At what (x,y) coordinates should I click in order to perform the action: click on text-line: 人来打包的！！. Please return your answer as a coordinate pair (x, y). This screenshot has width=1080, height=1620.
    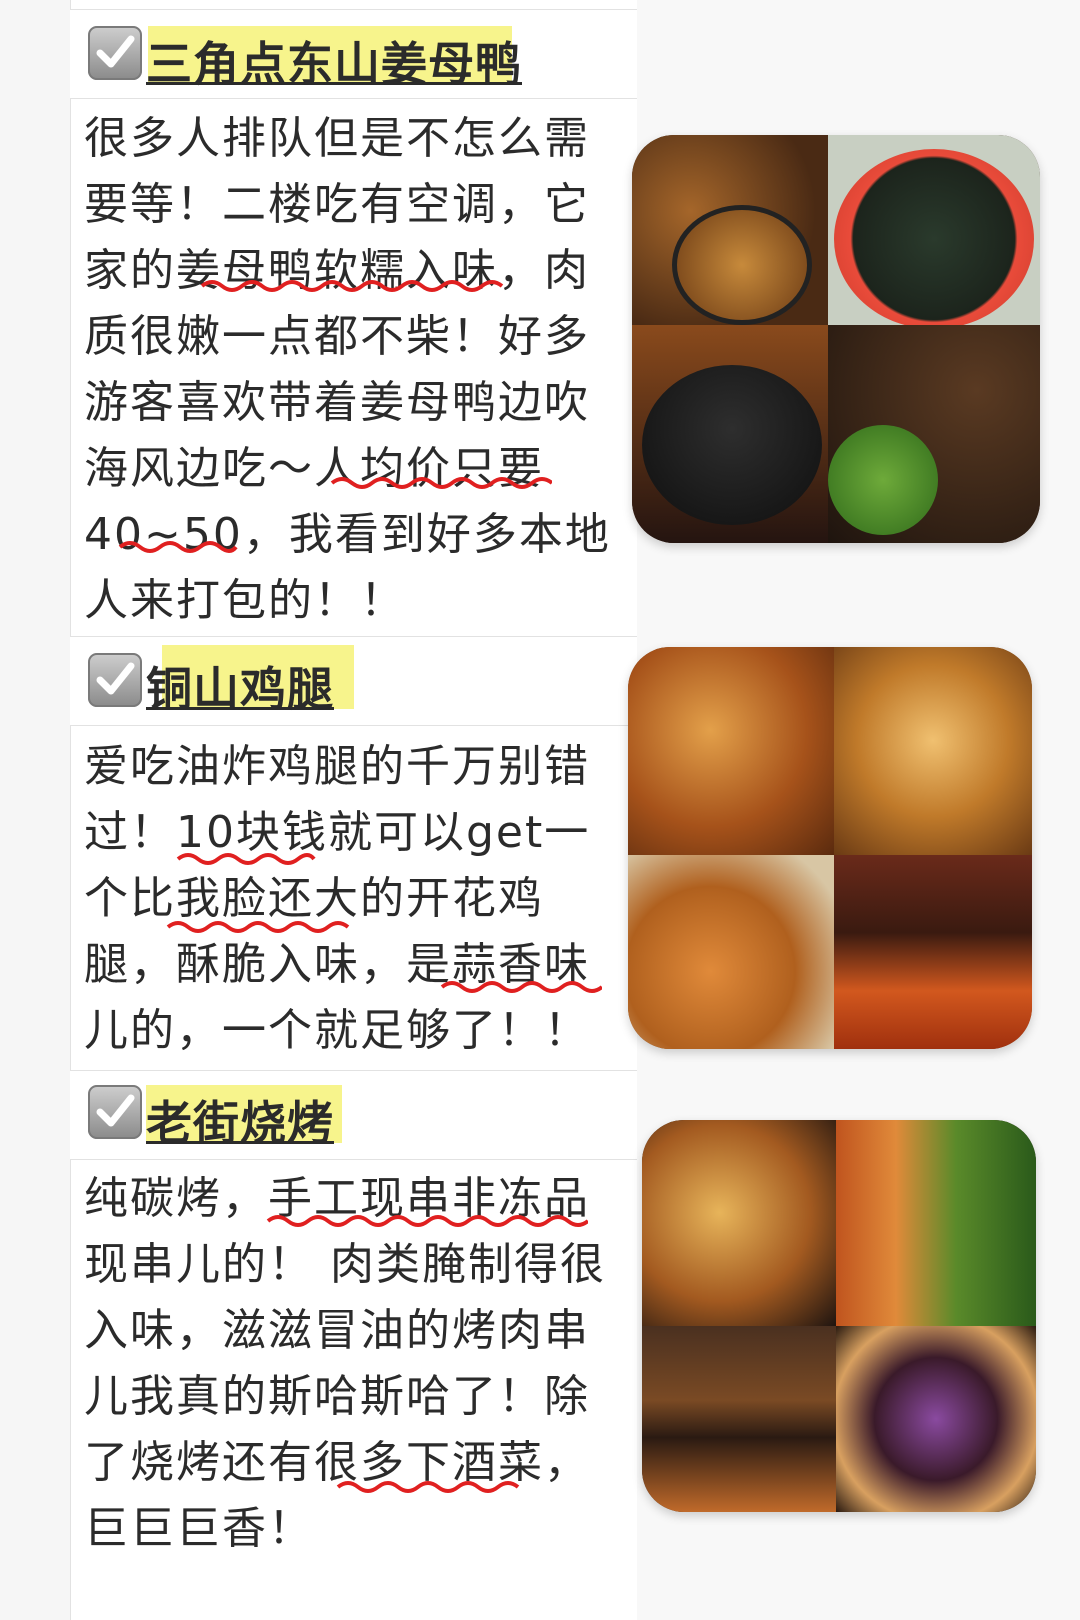
    Looking at the image, I should click on (245, 600).